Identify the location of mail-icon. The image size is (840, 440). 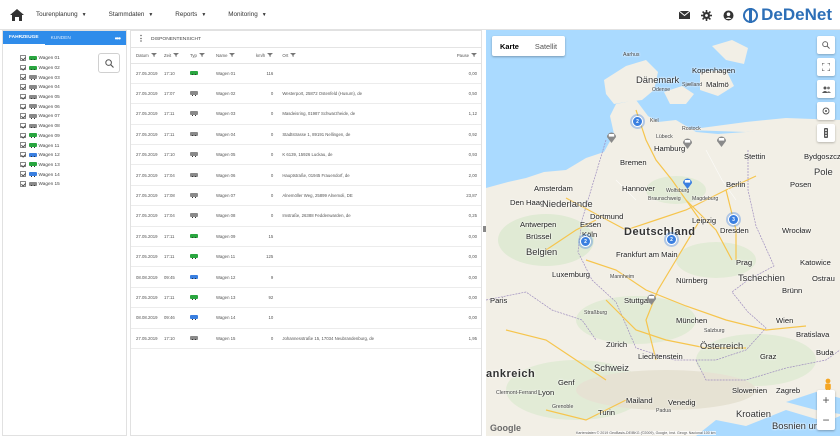
(684, 15).